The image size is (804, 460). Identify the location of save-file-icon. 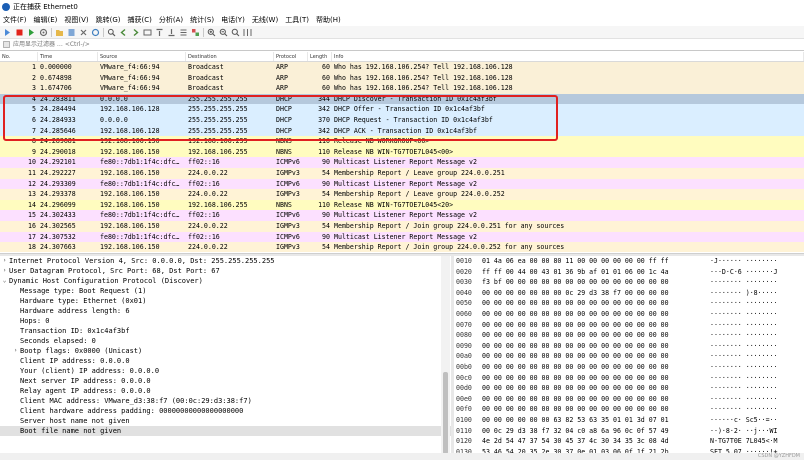
(71, 32).